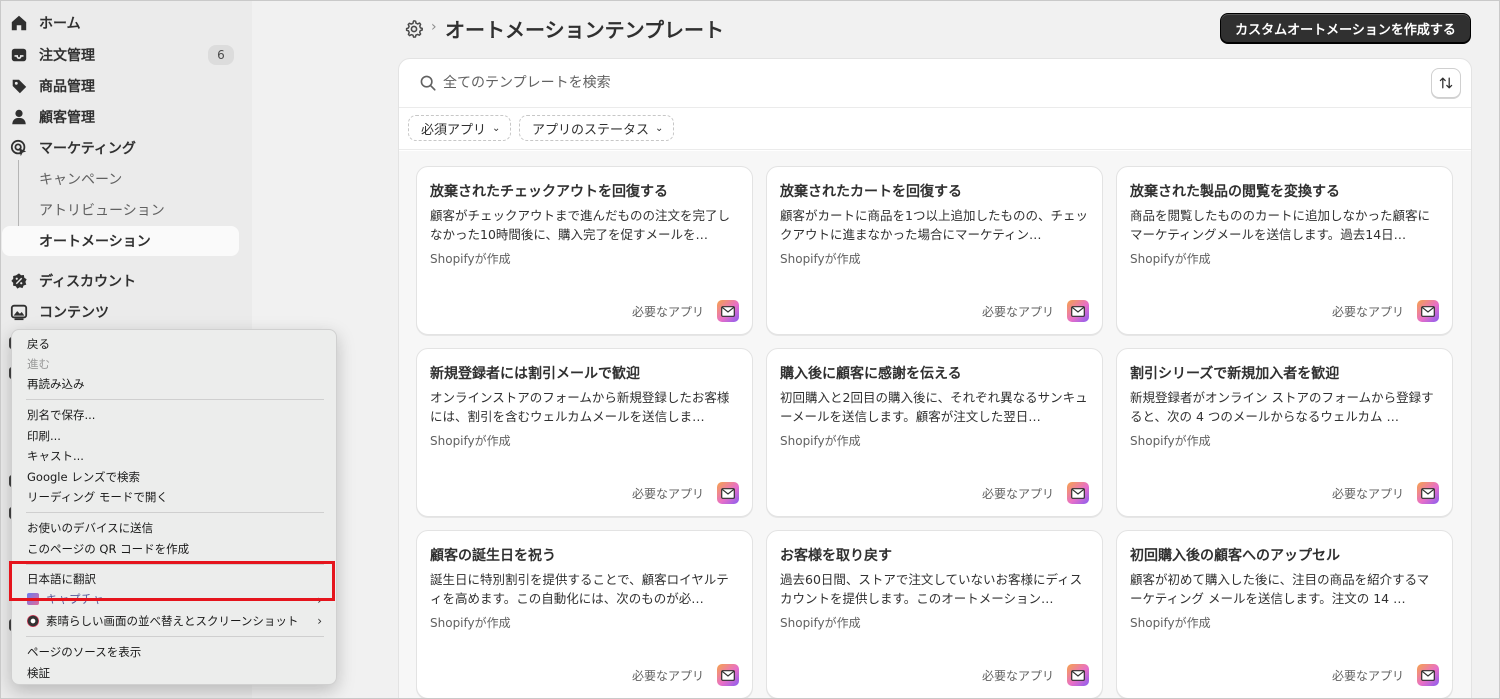 The width and height of the screenshot is (1500, 699). Describe the element at coordinates (935, 129) in the screenshot. I see `filter-row: 必須アプリ ⌄ アプリのステータス ⌄` at that location.